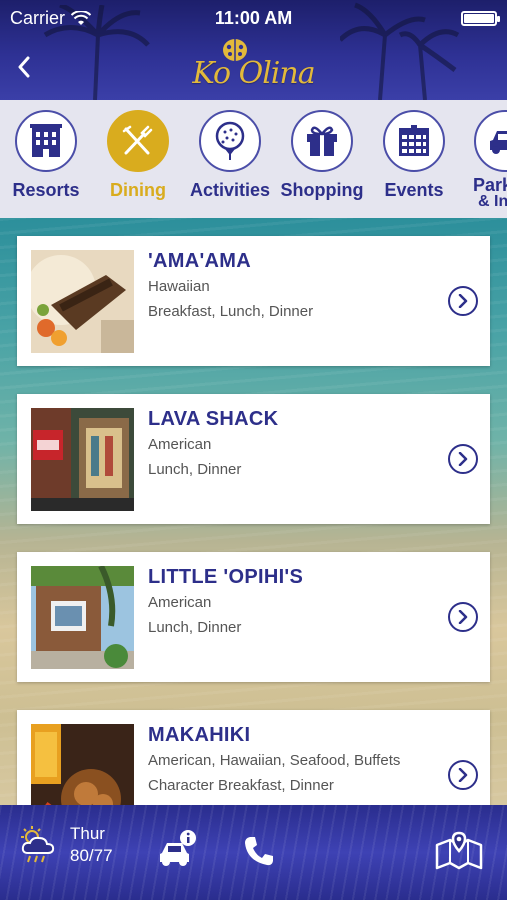 The height and width of the screenshot is (900, 507). I want to click on category-label: Shopping, so click(322, 190).